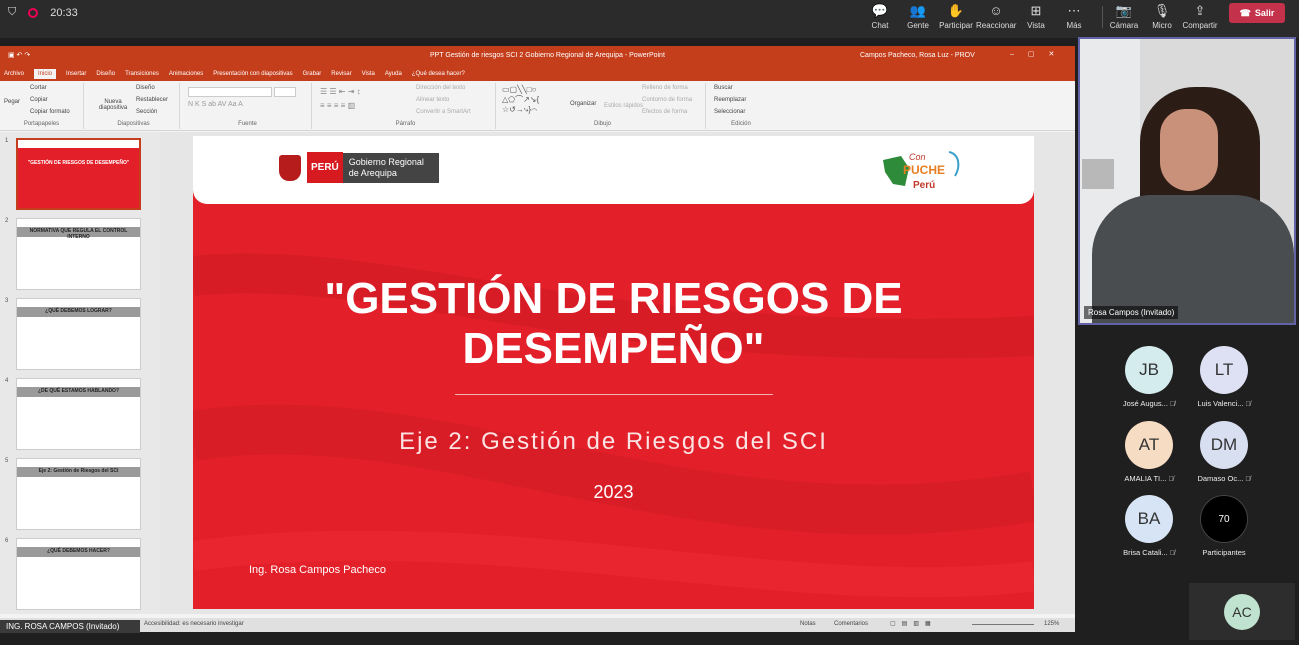 This screenshot has height=645, width=1299. What do you see at coordinates (341, 74) in the screenshot?
I see `ribbon-tab: Revisar` at bounding box center [341, 74].